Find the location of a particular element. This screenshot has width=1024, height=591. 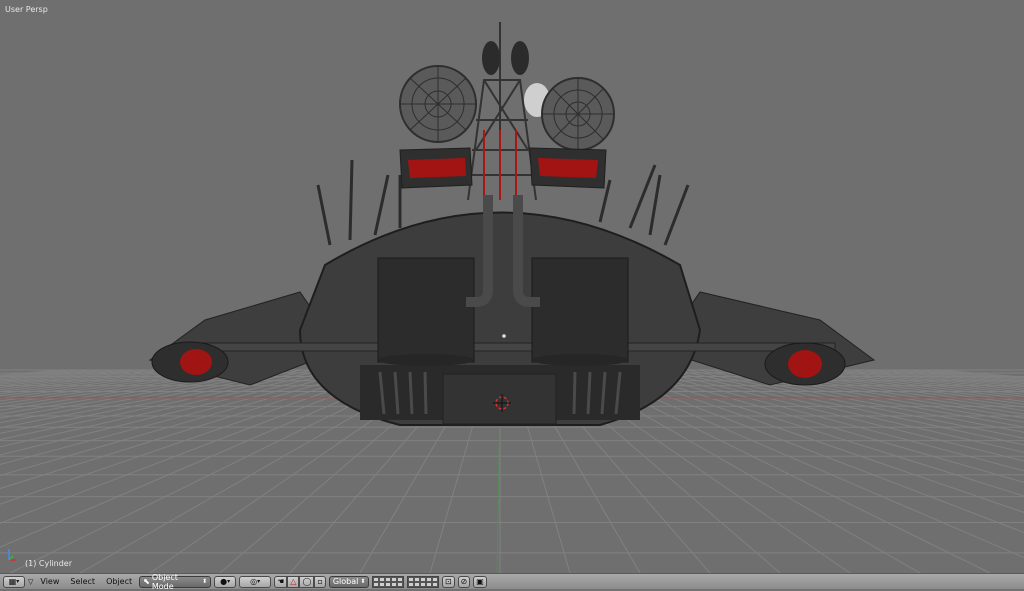

render-button: ⊘ is located at coordinates (464, 581).